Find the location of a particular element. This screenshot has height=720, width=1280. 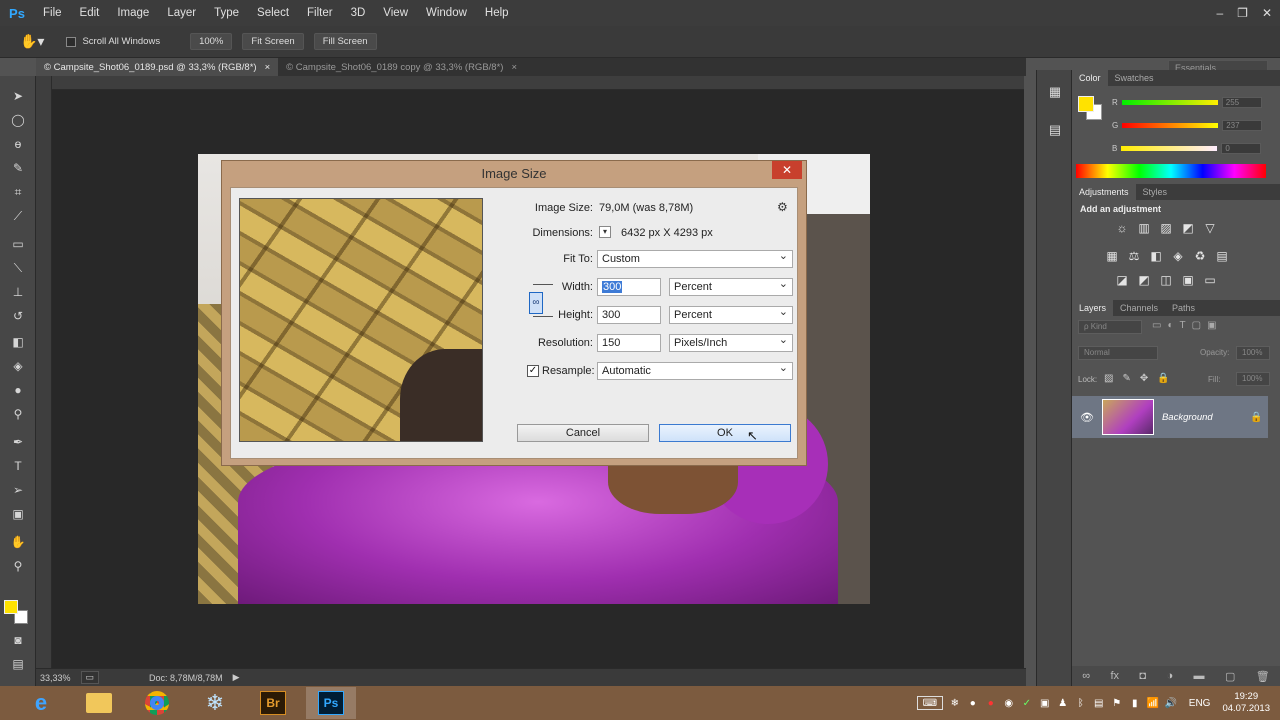

layer-style-icon: fx is located at coordinates (1114, 676).